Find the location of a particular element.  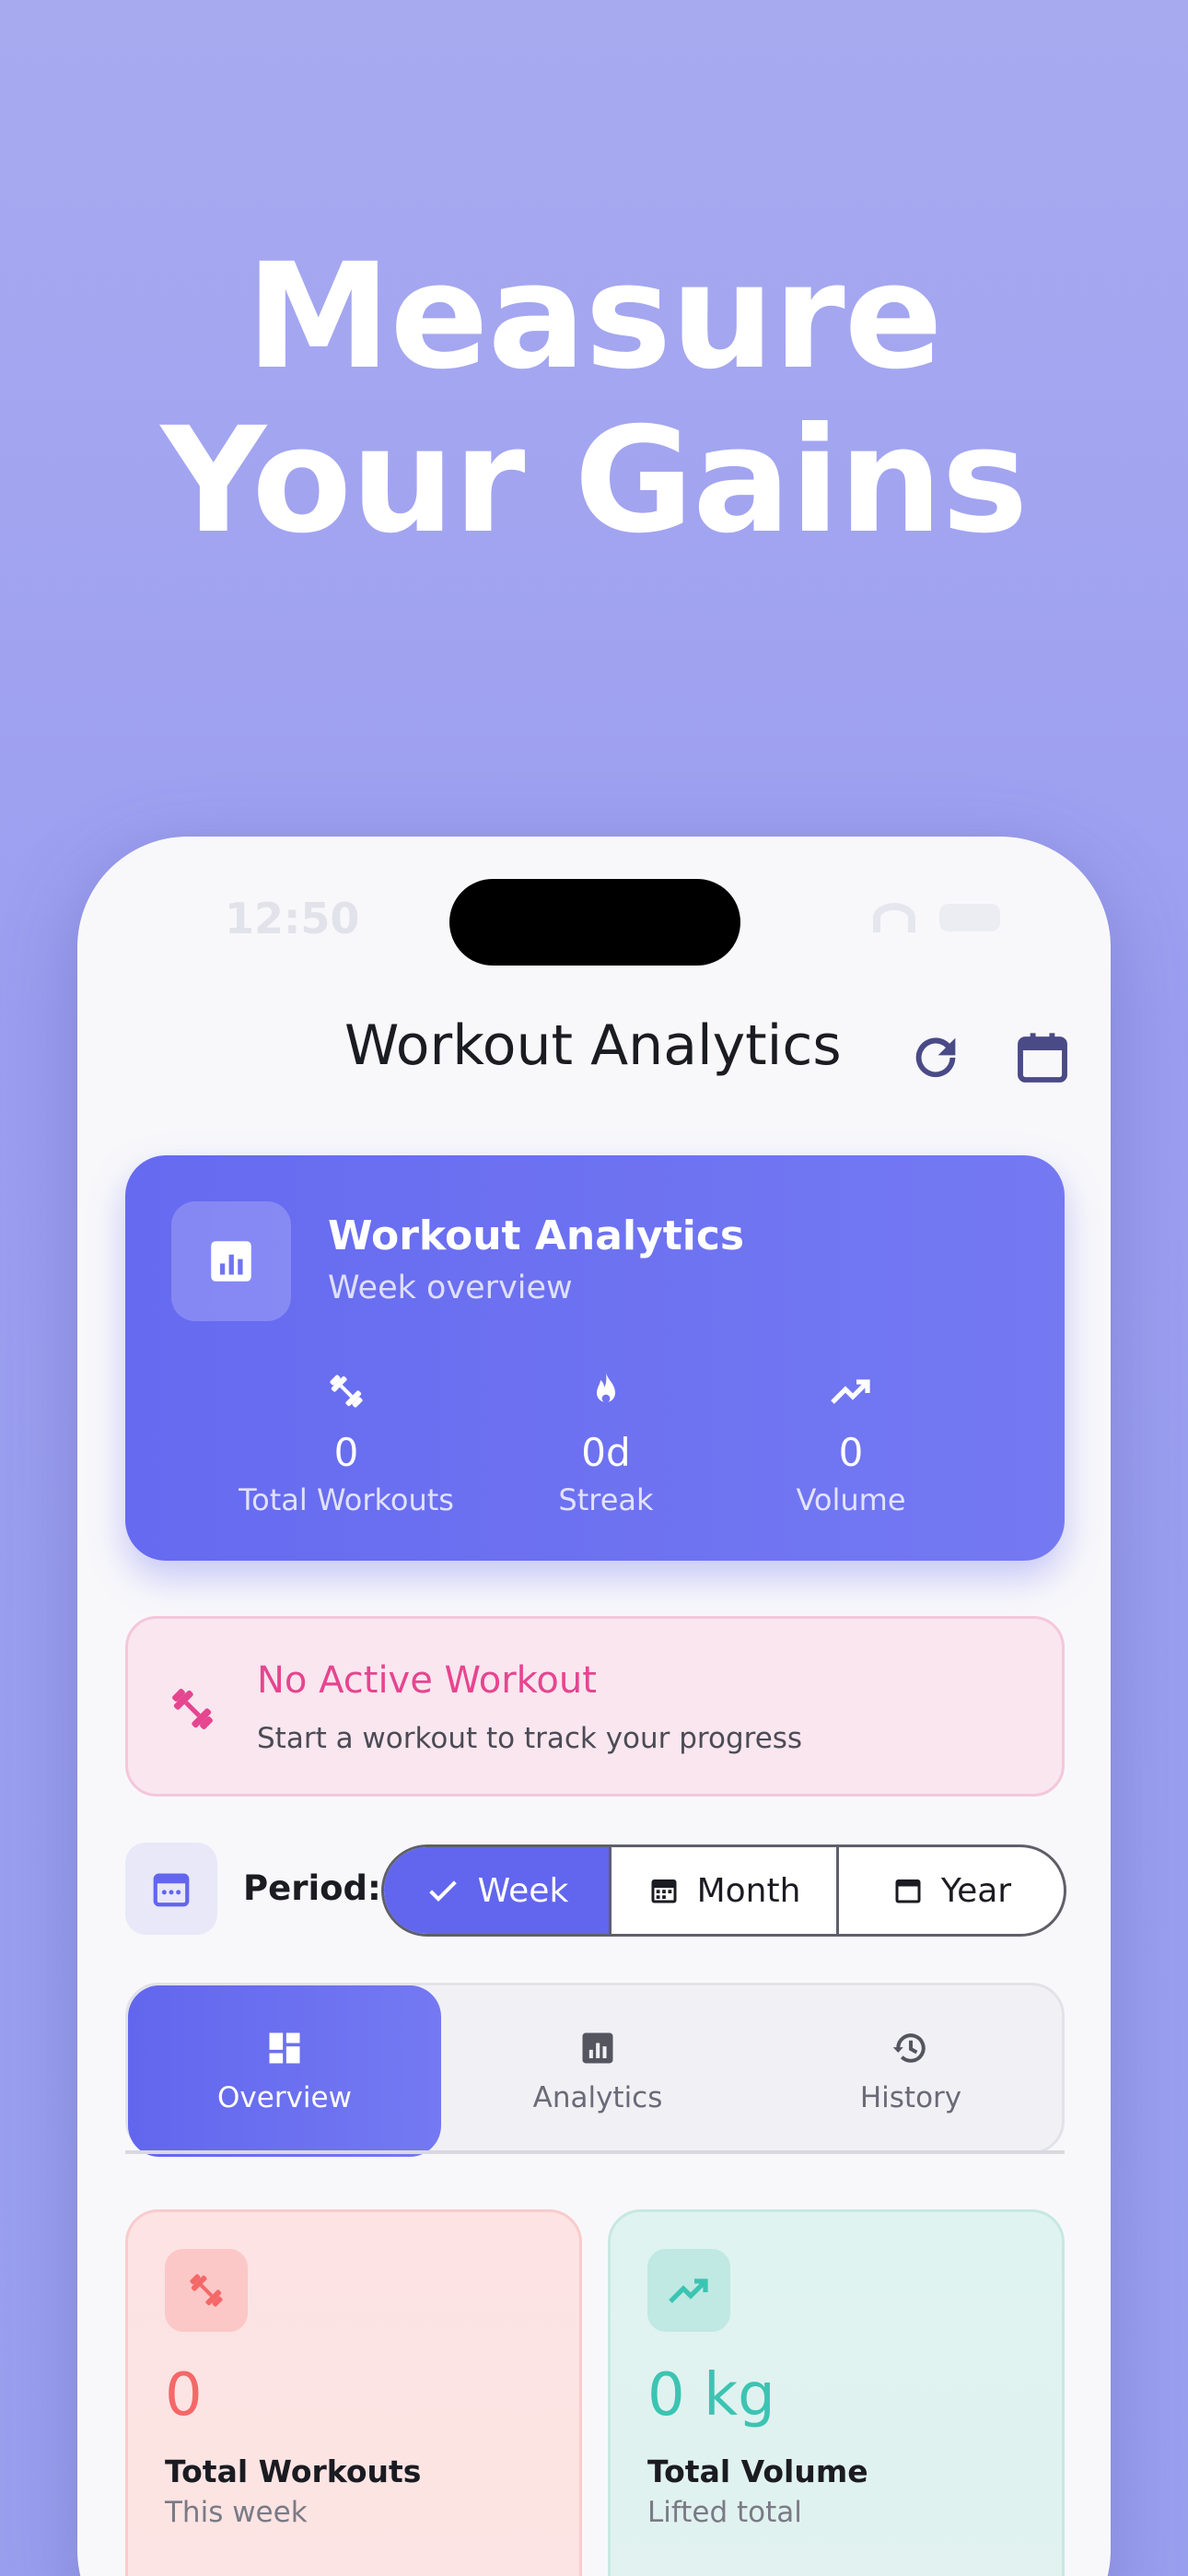

tab-history: History is located at coordinates (910, 2071).